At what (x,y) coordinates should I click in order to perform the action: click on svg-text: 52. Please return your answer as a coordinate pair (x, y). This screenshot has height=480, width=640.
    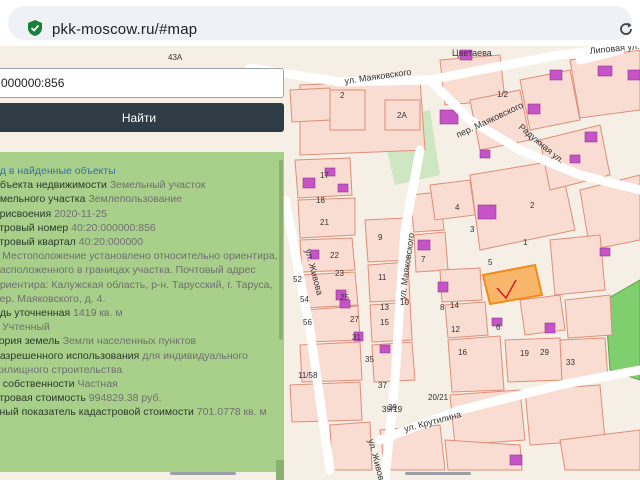
    Looking at the image, I should click on (297, 279).